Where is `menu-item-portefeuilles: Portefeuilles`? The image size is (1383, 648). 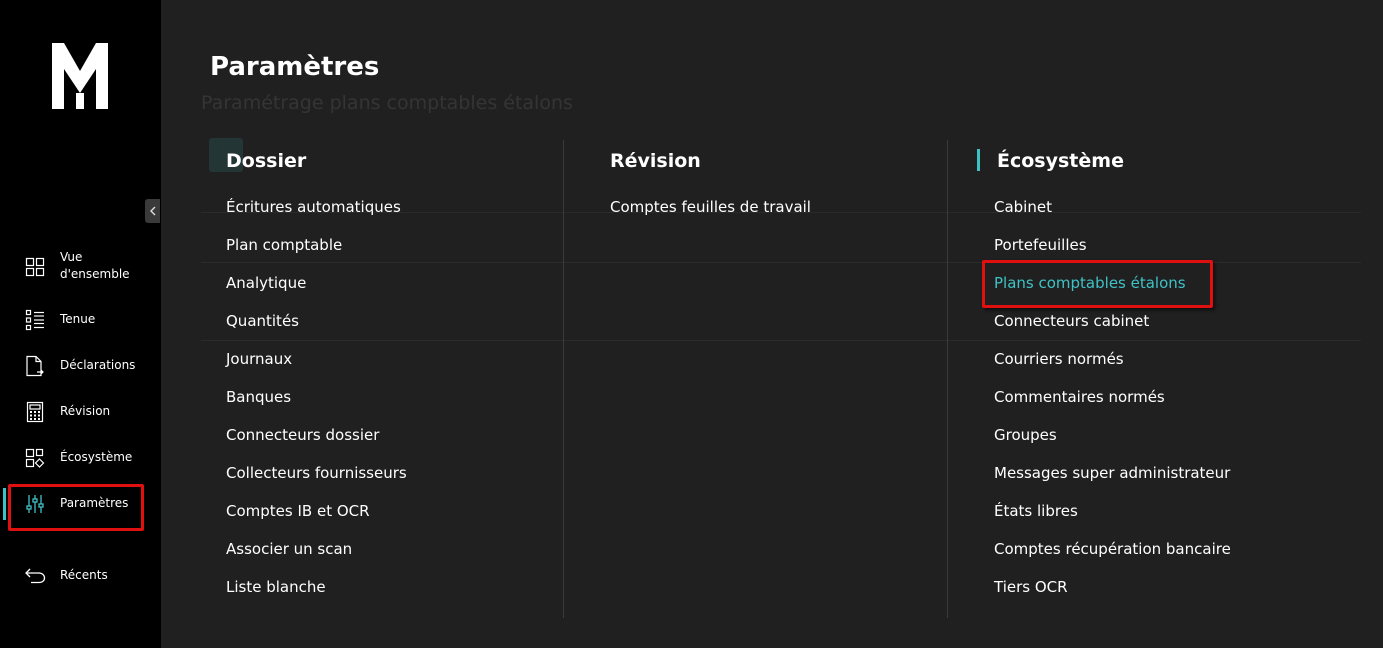
menu-item-portefeuilles: Portefeuilles is located at coordinates (1040, 245).